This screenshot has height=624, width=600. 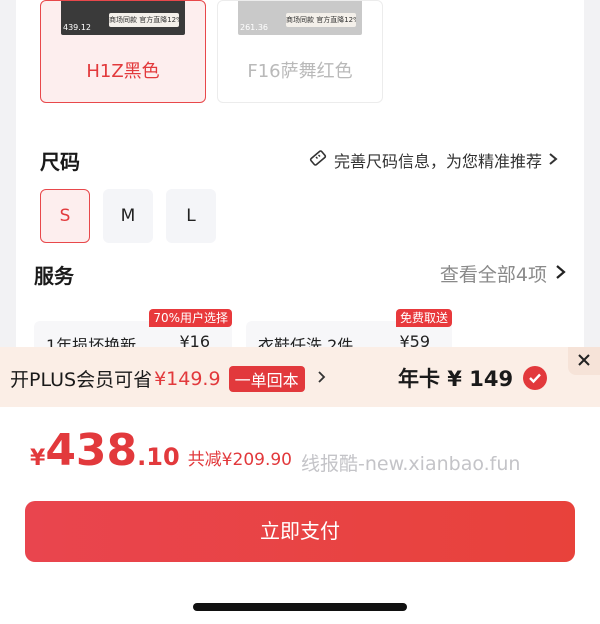 I want to click on size-option-m: M, so click(x=128, y=216).